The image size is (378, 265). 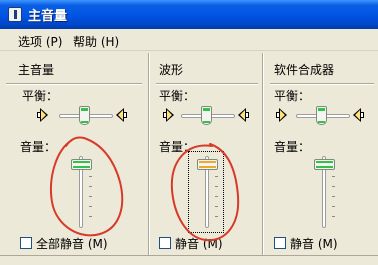 I want to click on mute-all-label: 全部静音 (M), so click(x=72, y=244).